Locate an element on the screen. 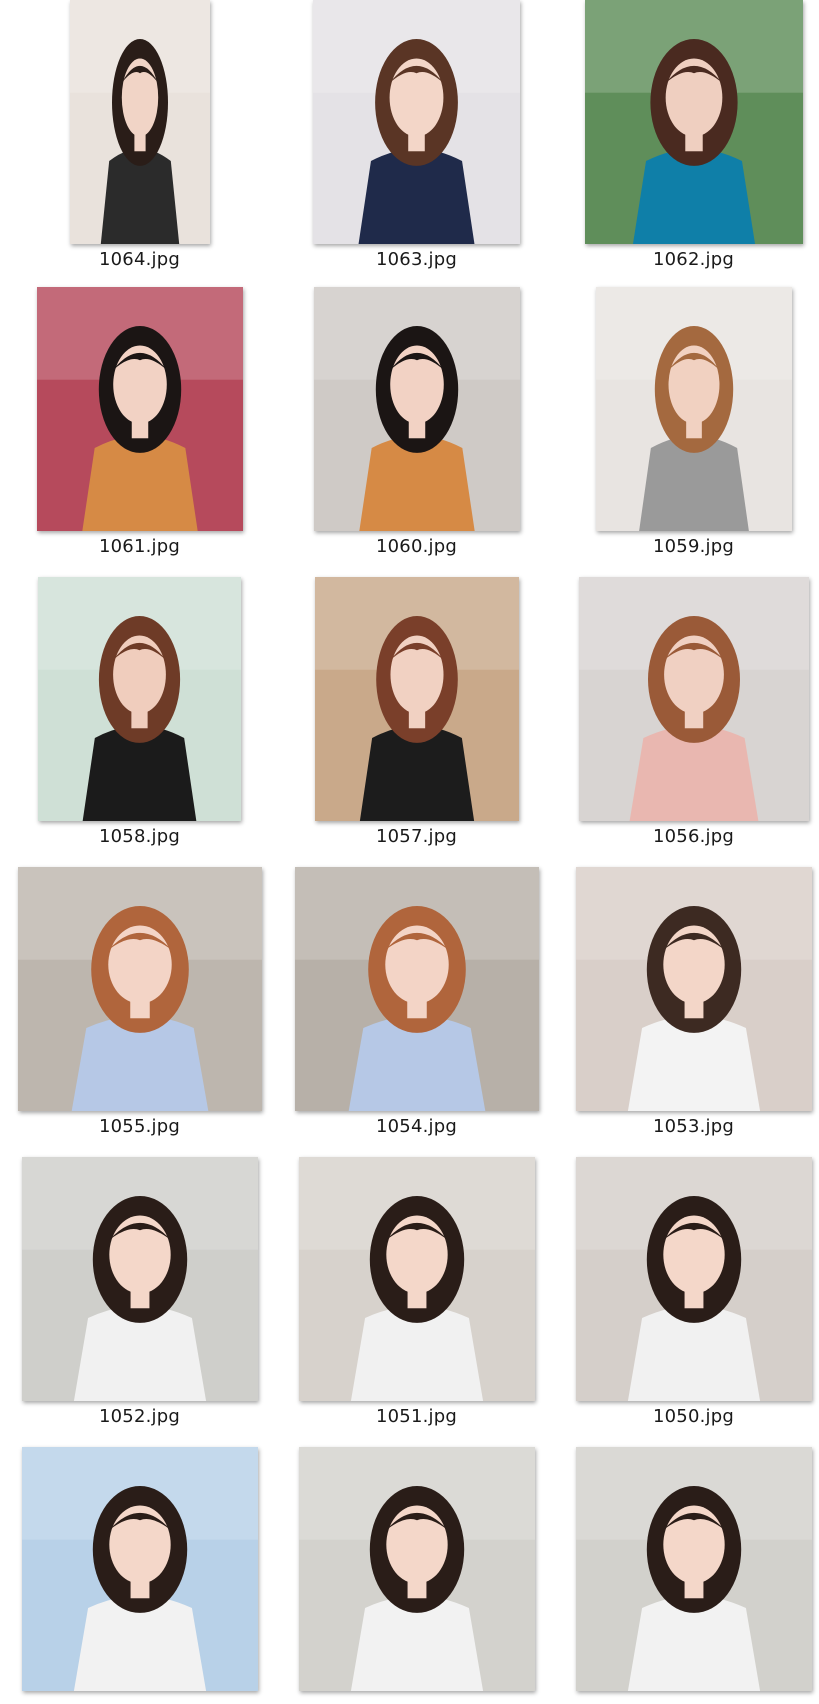 The height and width of the screenshot is (1704, 819). file-item-1053: 1053.jpg is located at coordinates (687, 1012).